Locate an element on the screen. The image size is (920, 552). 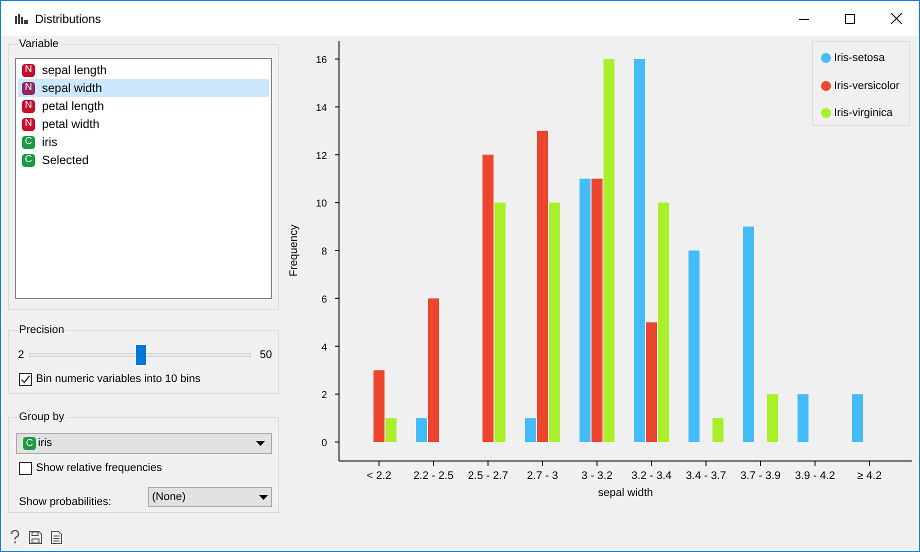
x-tick-label: 3.2 - 3.4 is located at coordinates (651, 476).